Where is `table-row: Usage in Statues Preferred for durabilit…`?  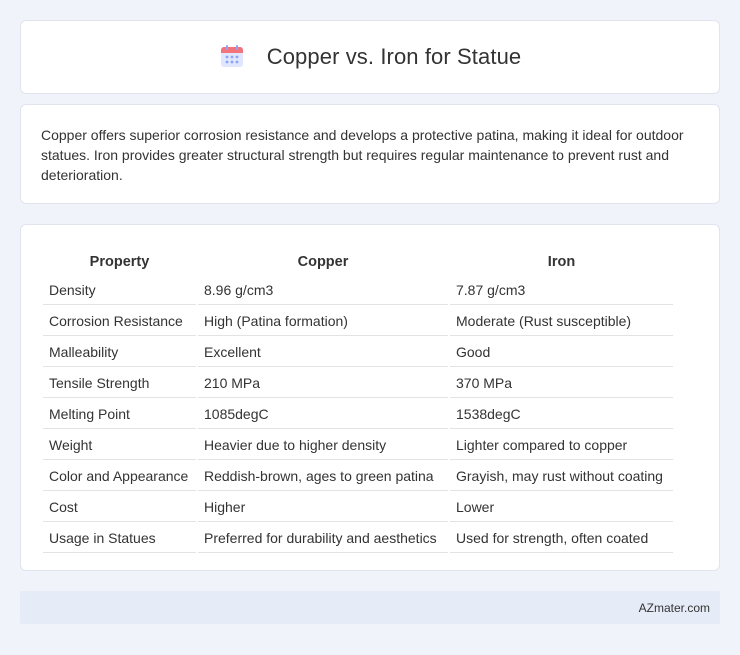
table-row: Usage in Statues Preferred for durabilit… is located at coordinates (358, 538).